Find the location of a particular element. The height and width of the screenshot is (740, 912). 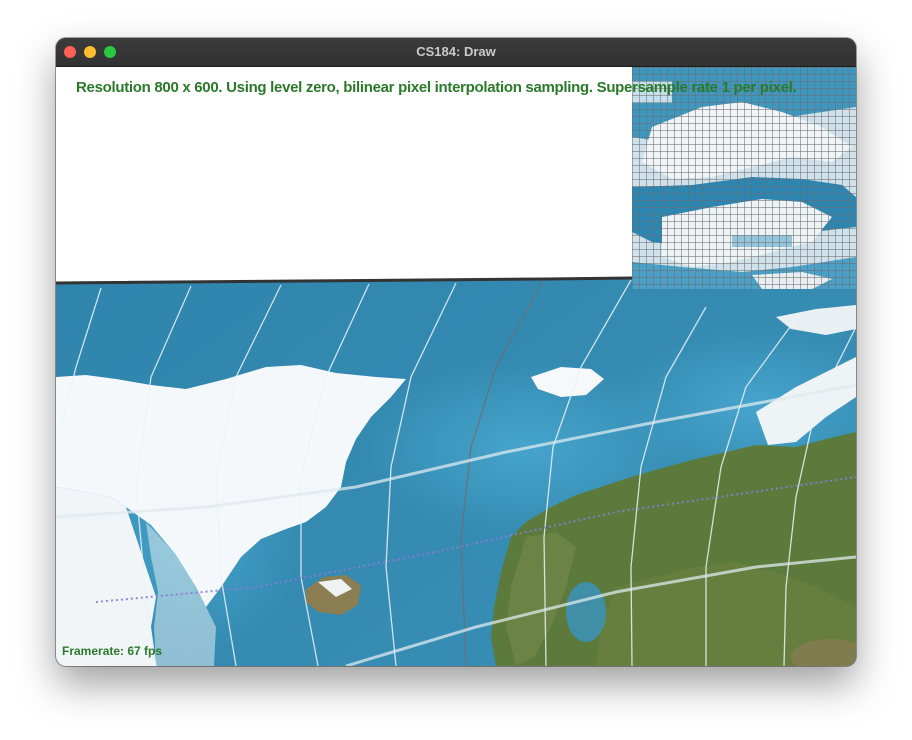

pixel-grid is located at coordinates (744, 178).